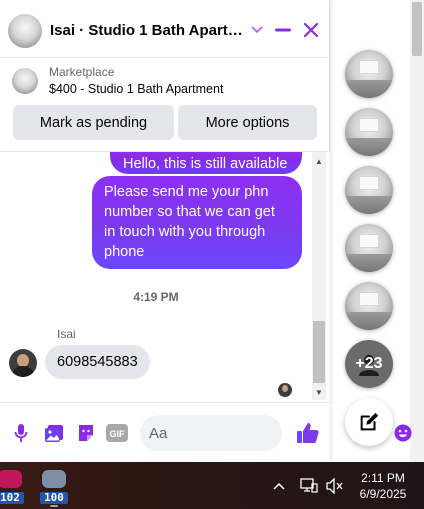 Image resolution: width=424 pixels, height=509 pixels. Describe the element at coordinates (25, 81) in the screenshot. I see `listing-thumbnail` at that location.